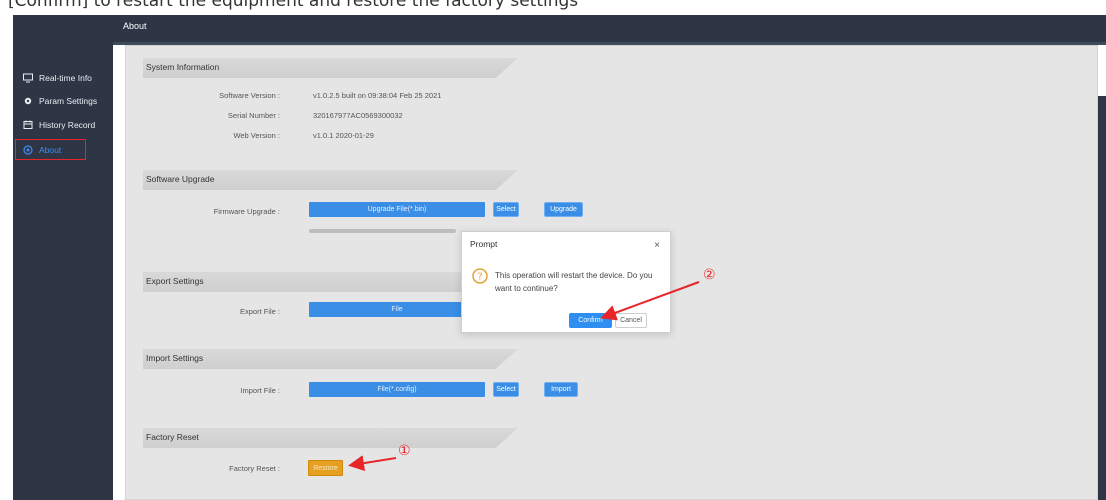  Describe the element at coordinates (397, 209) in the screenshot. I see `upgrade-file-field: Upgrade File(*.bin)` at that location.